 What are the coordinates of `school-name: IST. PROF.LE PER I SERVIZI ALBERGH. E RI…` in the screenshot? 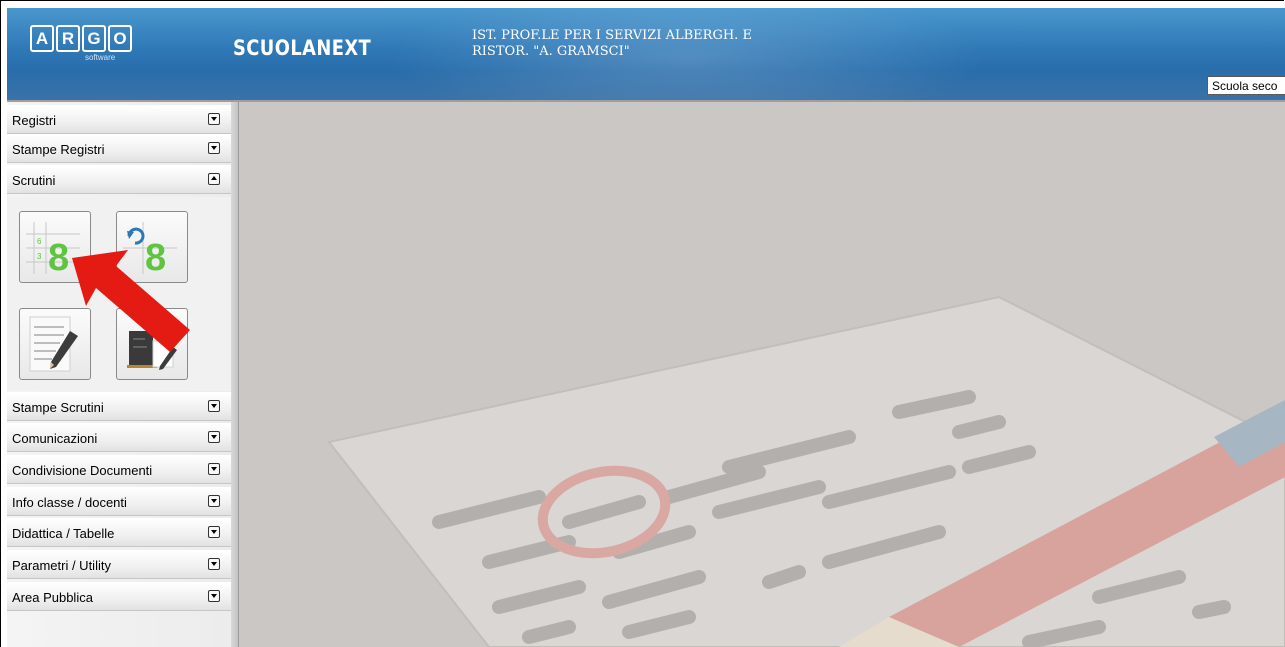 It's located at (612, 44).